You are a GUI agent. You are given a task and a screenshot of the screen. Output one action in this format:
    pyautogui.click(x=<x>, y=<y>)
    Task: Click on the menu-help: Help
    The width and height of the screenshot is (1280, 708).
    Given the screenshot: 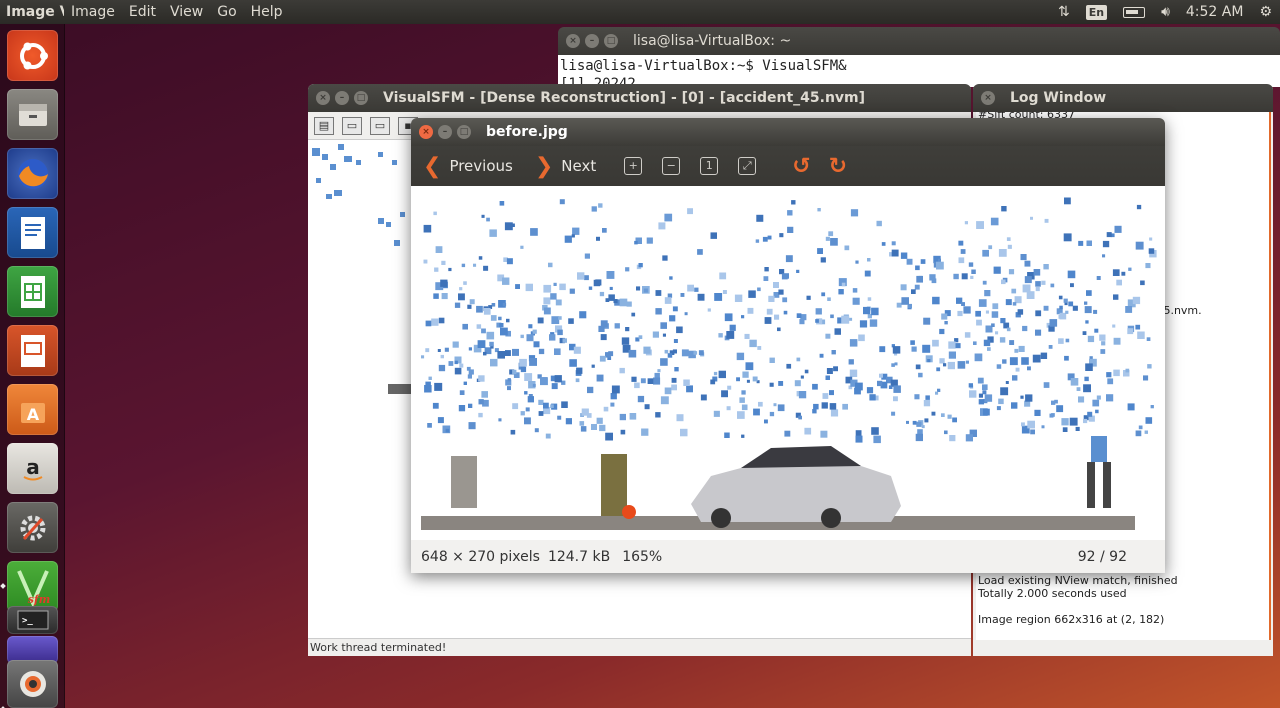 What is the action you would take?
    pyautogui.click(x=267, y=12)
    